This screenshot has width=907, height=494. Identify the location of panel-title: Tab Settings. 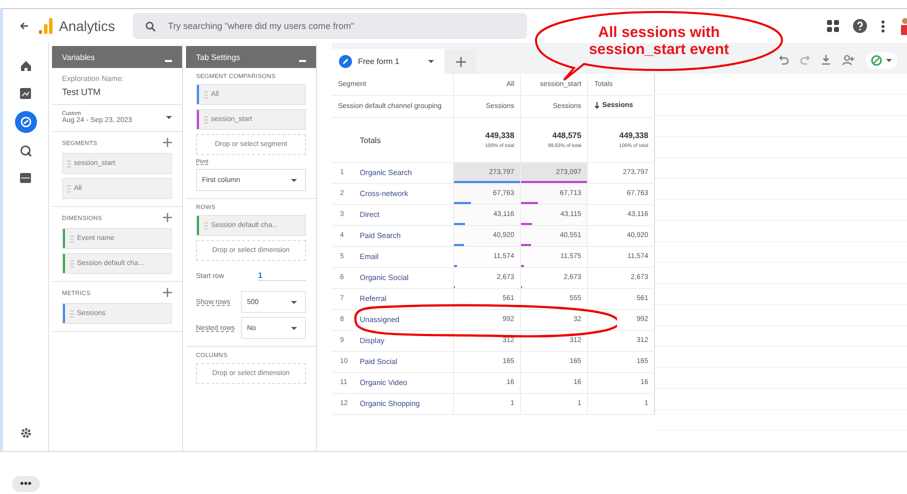
(218, 57).